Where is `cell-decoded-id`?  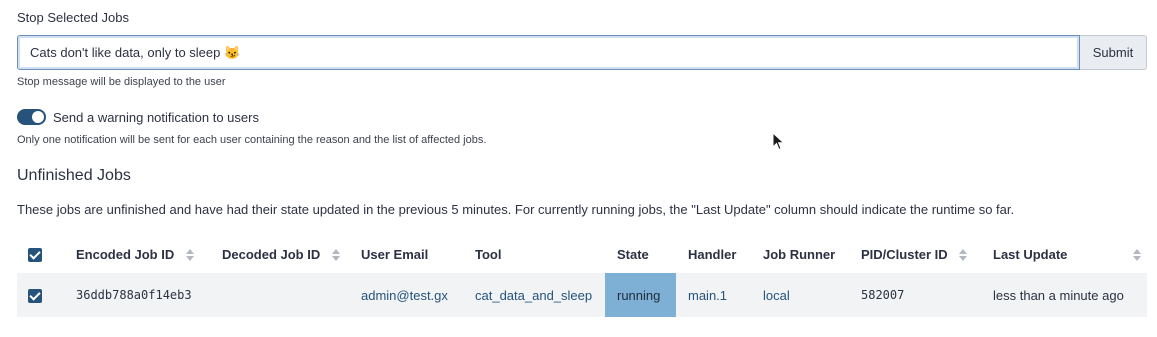 cell-decoded-id is located at coordinates (279, 295).